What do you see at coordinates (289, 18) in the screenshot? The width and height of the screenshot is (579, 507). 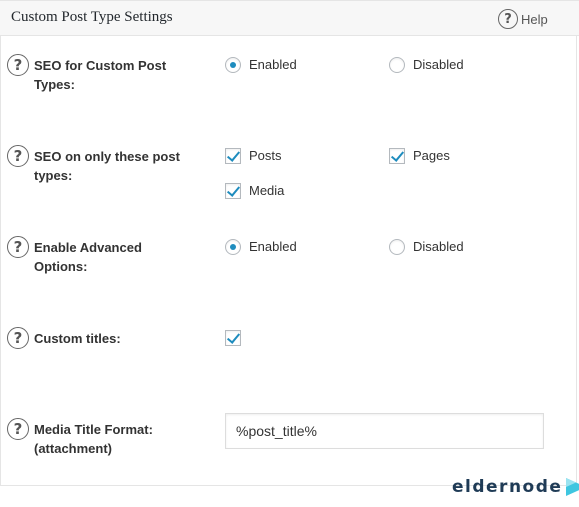 I see `panel-header: Custom Post Type Settings ? Help` at bounding box center [289, 18].